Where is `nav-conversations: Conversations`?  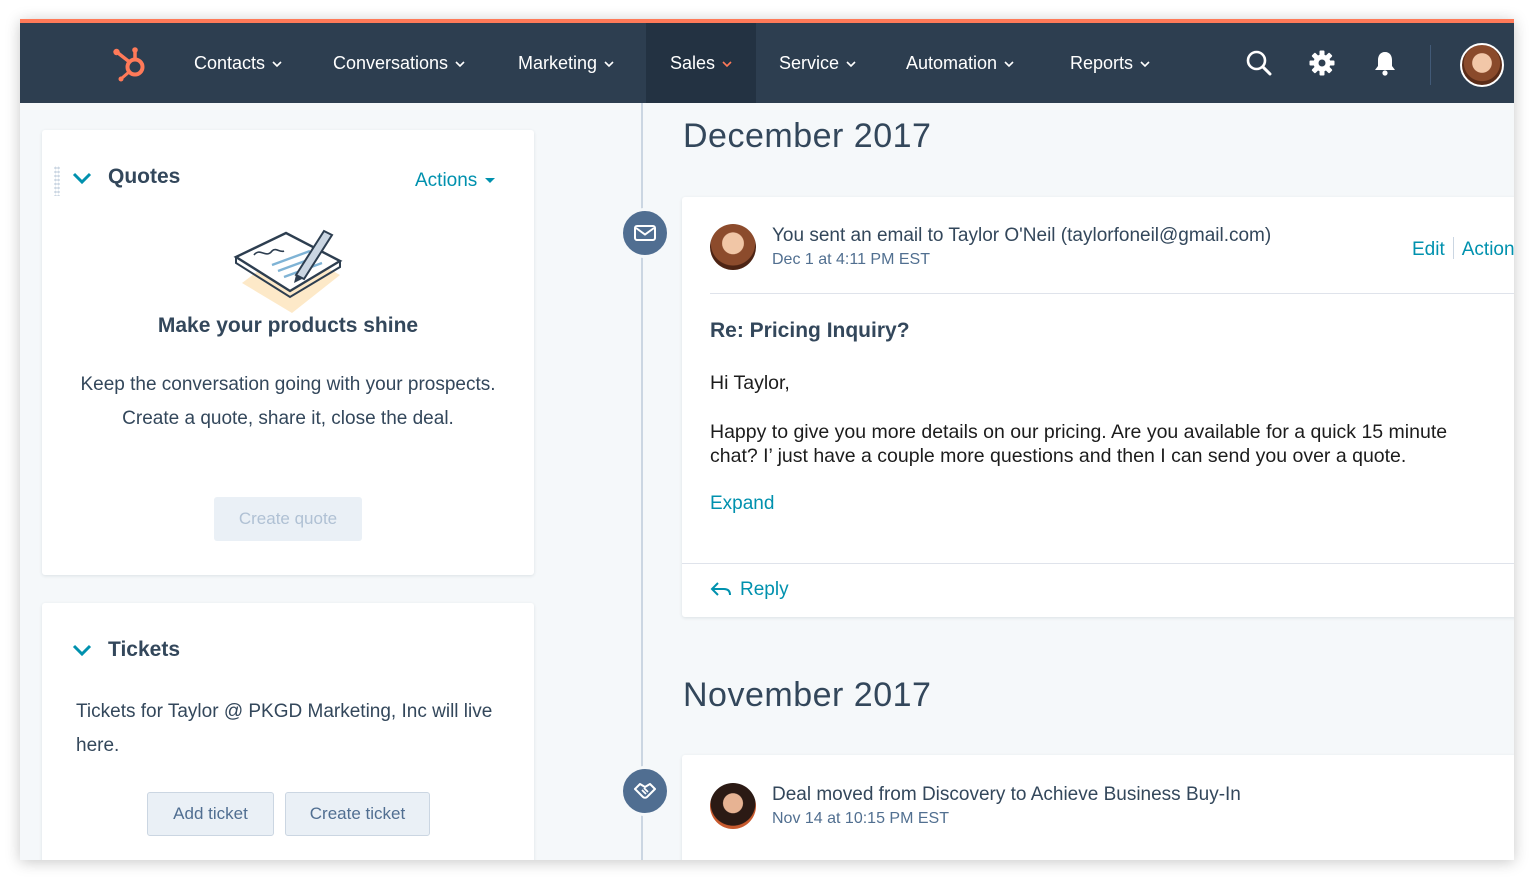
nav-conversations: Conversations is located at coordinates (397, 63).